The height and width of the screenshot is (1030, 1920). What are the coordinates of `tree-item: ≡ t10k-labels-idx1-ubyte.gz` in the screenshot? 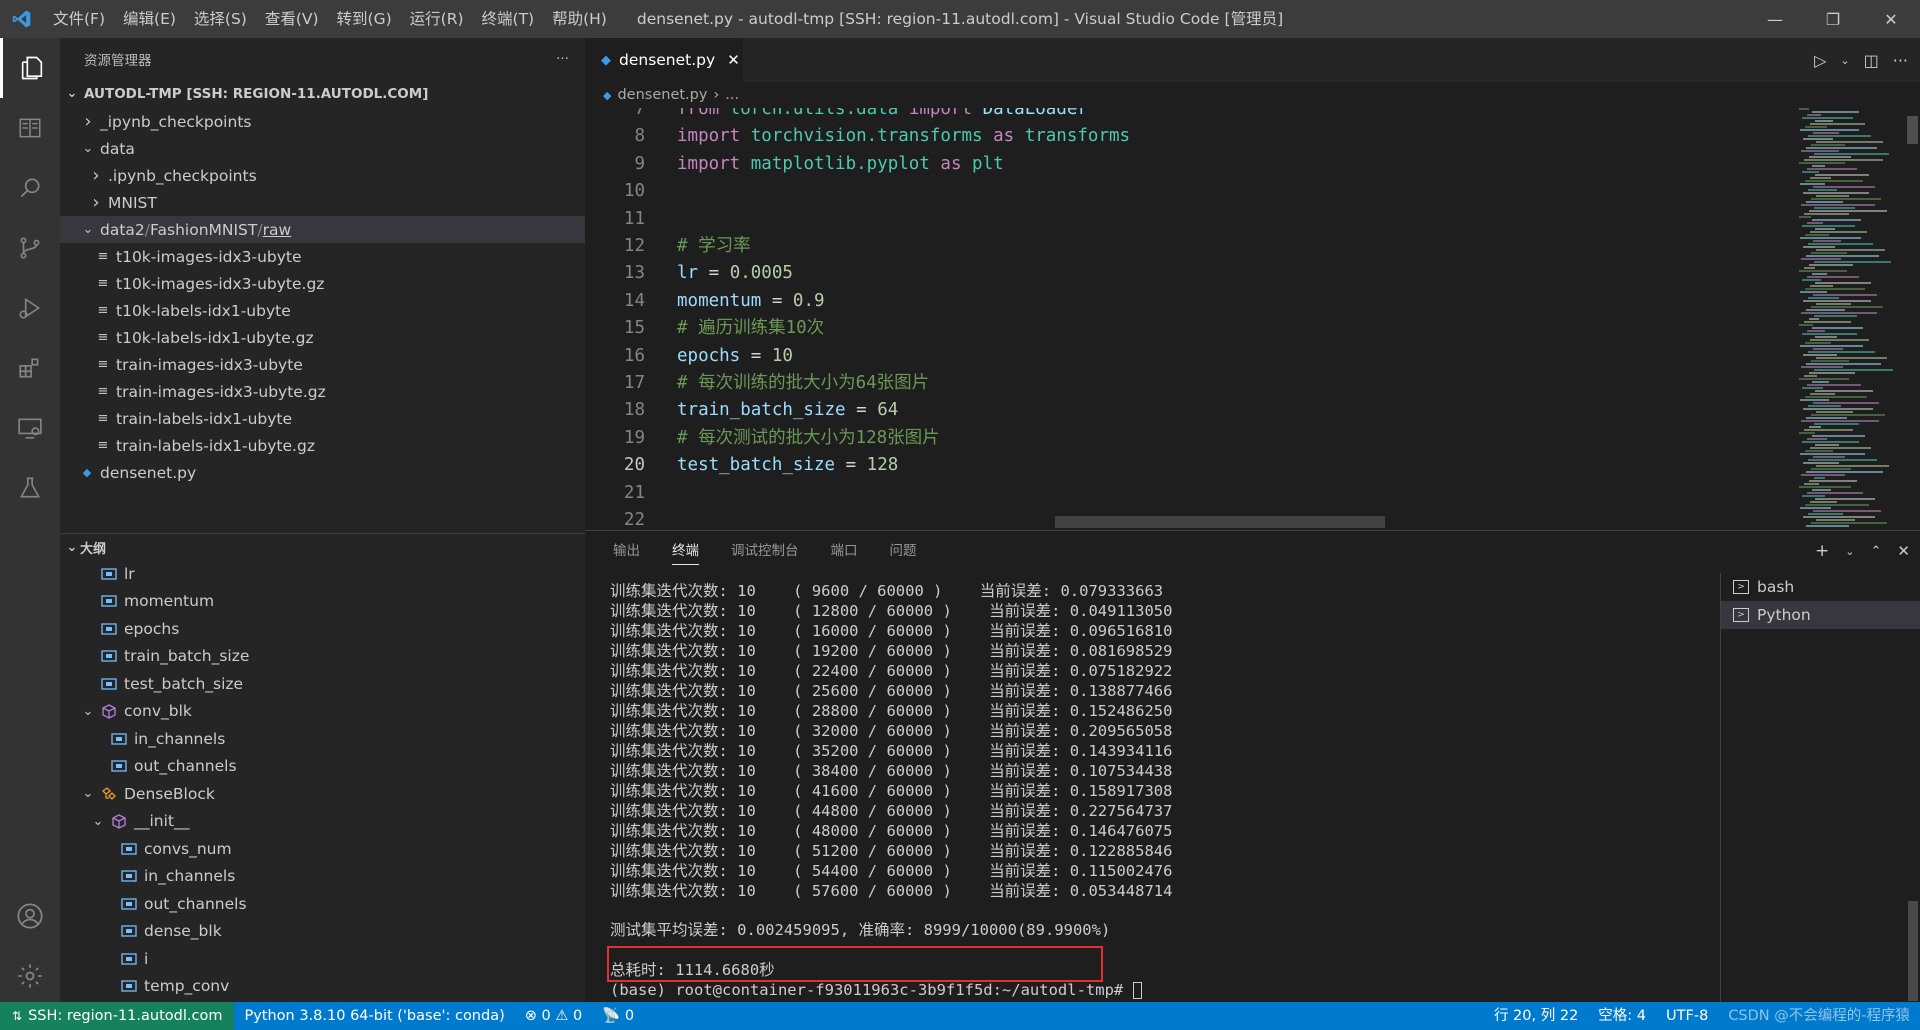 It's located at (322, 337).